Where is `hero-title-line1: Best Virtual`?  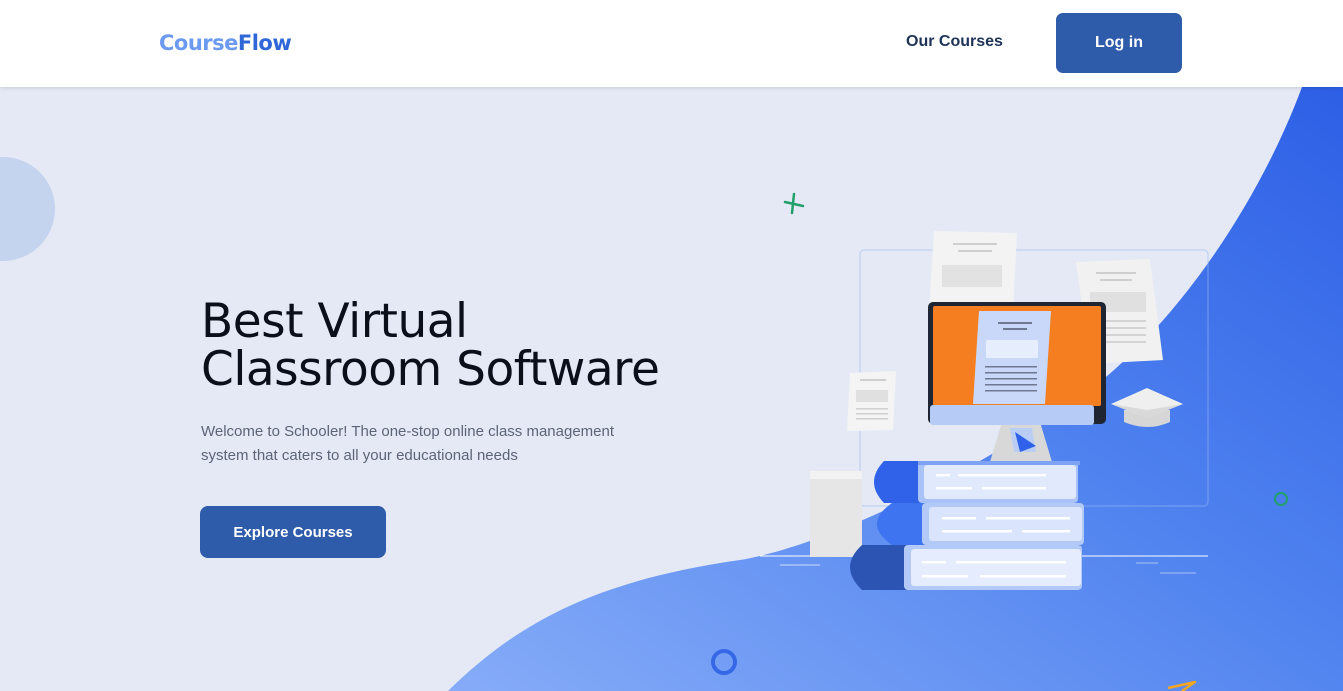
hero-title-line1: Best Virtual is located at coordinates (334, 321).